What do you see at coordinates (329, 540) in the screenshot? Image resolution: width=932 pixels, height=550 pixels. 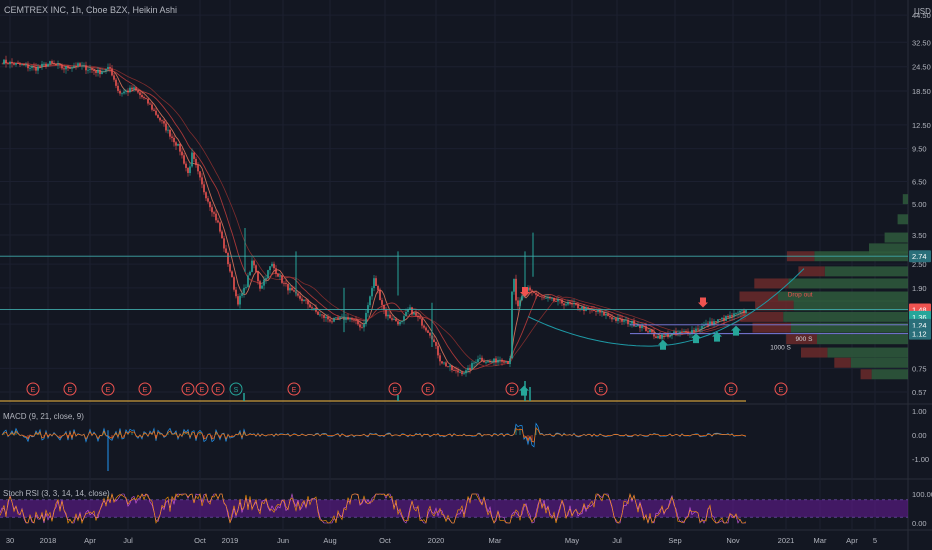 I see `x-tick-label: Aug` at bounding box center [329, 540].